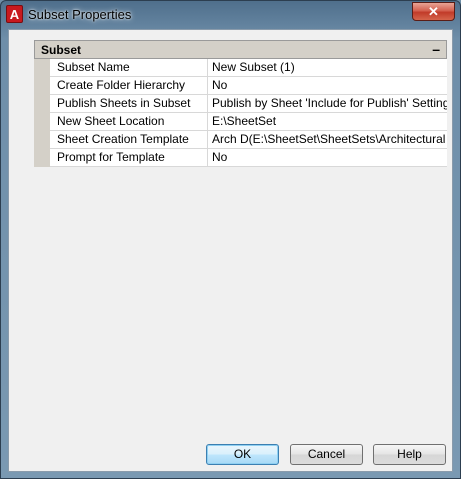 The image size is (461, 479). What do you see at coordinates (409, 454) in the screenshot?
I see `help-button: Help` at bounding box center [409, 454].